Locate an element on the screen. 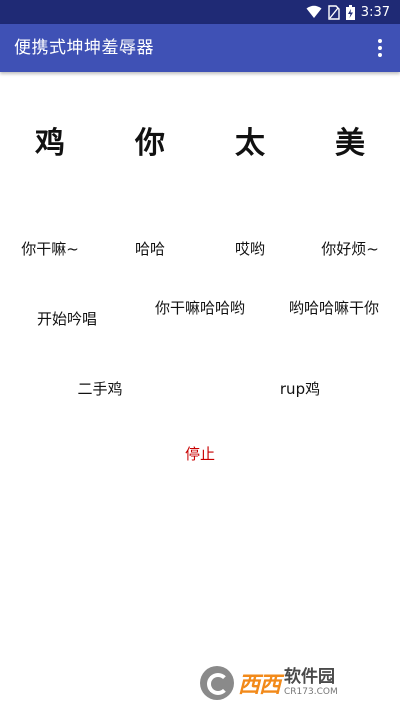 The image size is (400, 711). watermark-url: CR173.COM is located at coordinates (311, 692).